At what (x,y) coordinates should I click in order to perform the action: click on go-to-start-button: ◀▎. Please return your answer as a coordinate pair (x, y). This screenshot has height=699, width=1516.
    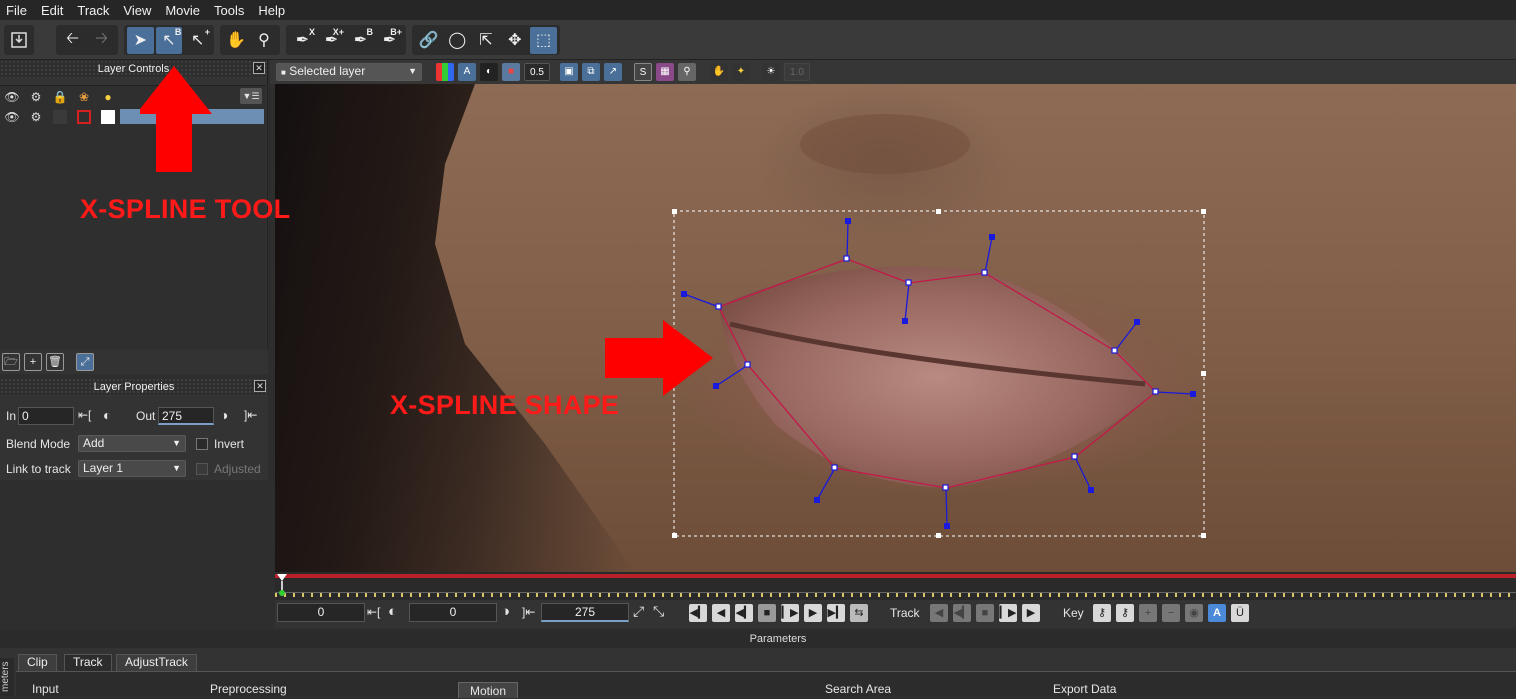
    Looking at the image, I should click on (698, 613).